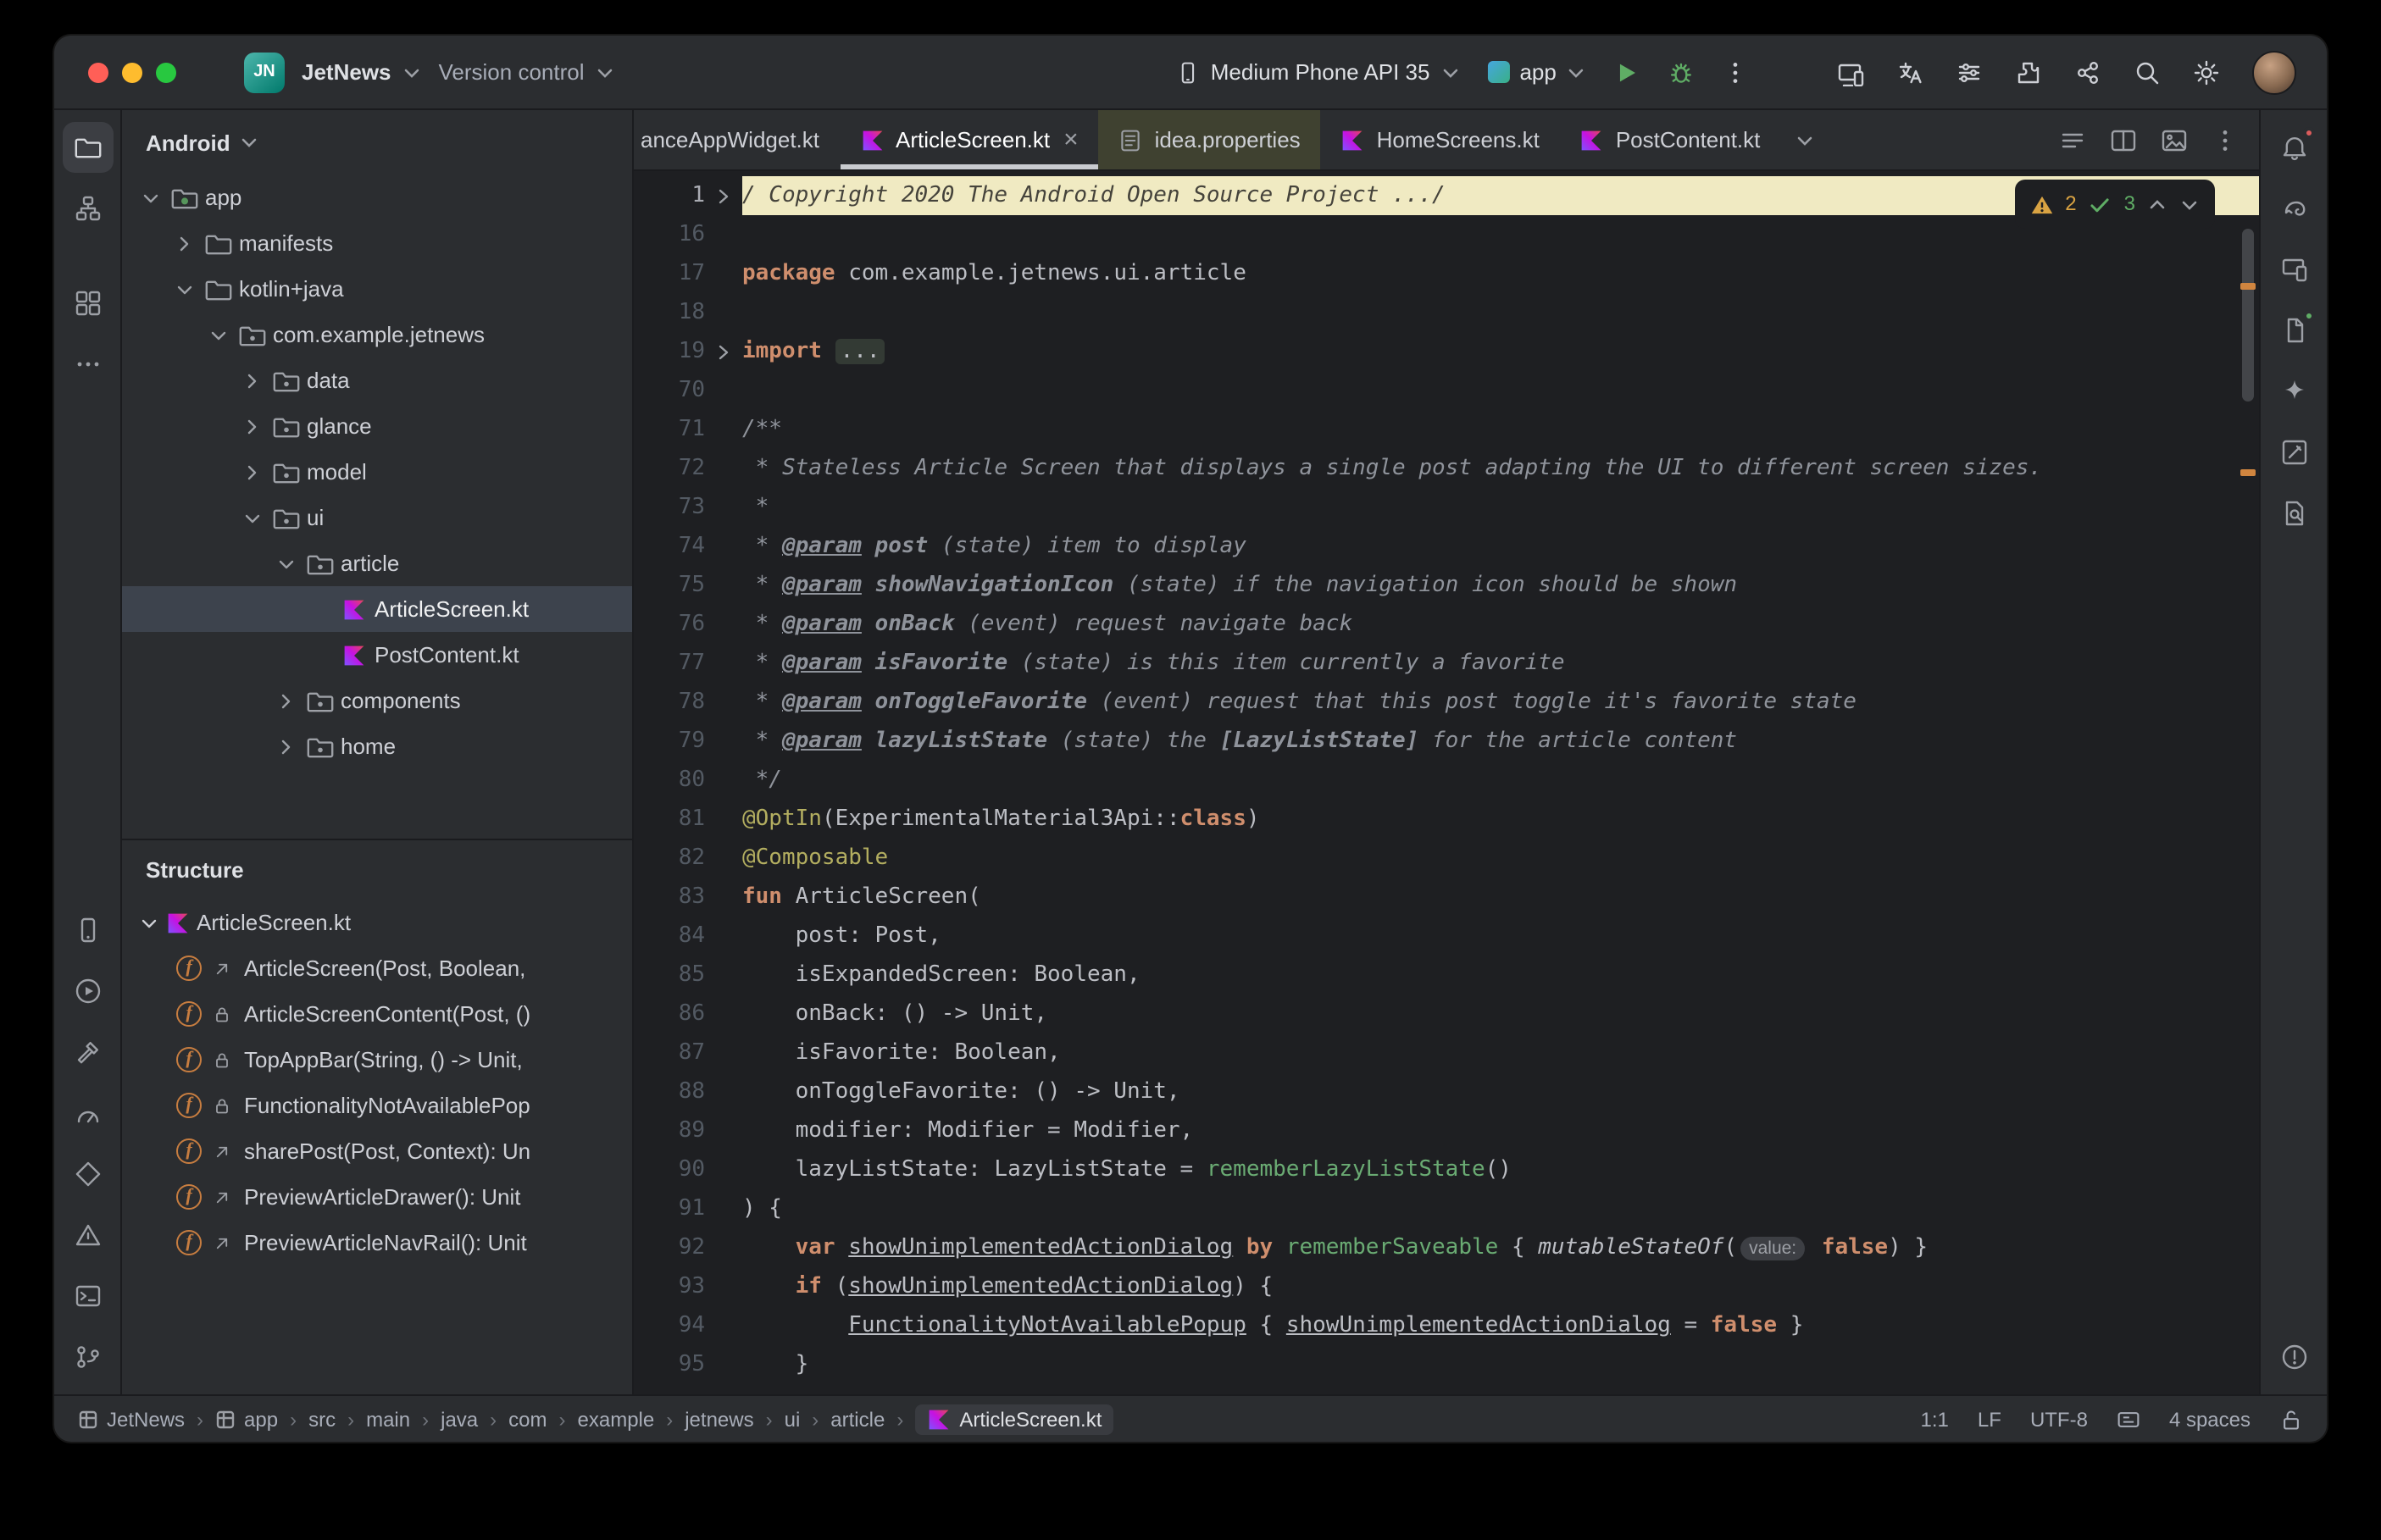 Image resolution: width=2381 pixels, height=1540 pixels. What do you see at coordinates (1210, 139) in the screenshot?
I see `editor-tab: idea.properties` at bounding box center [1210, 139].